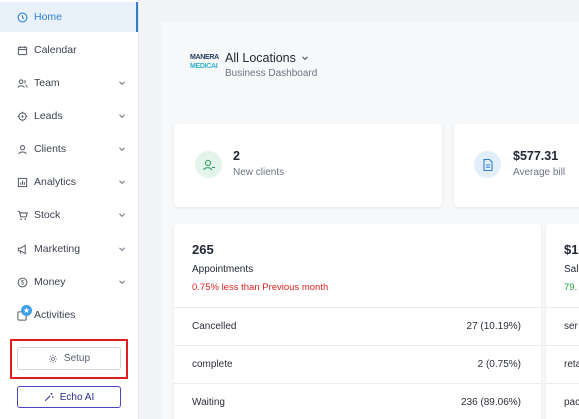  Describe the element at coordinates (357, 401) in the screenshot. I see `table-row: Waiting 236 (89.06%)` at that location.